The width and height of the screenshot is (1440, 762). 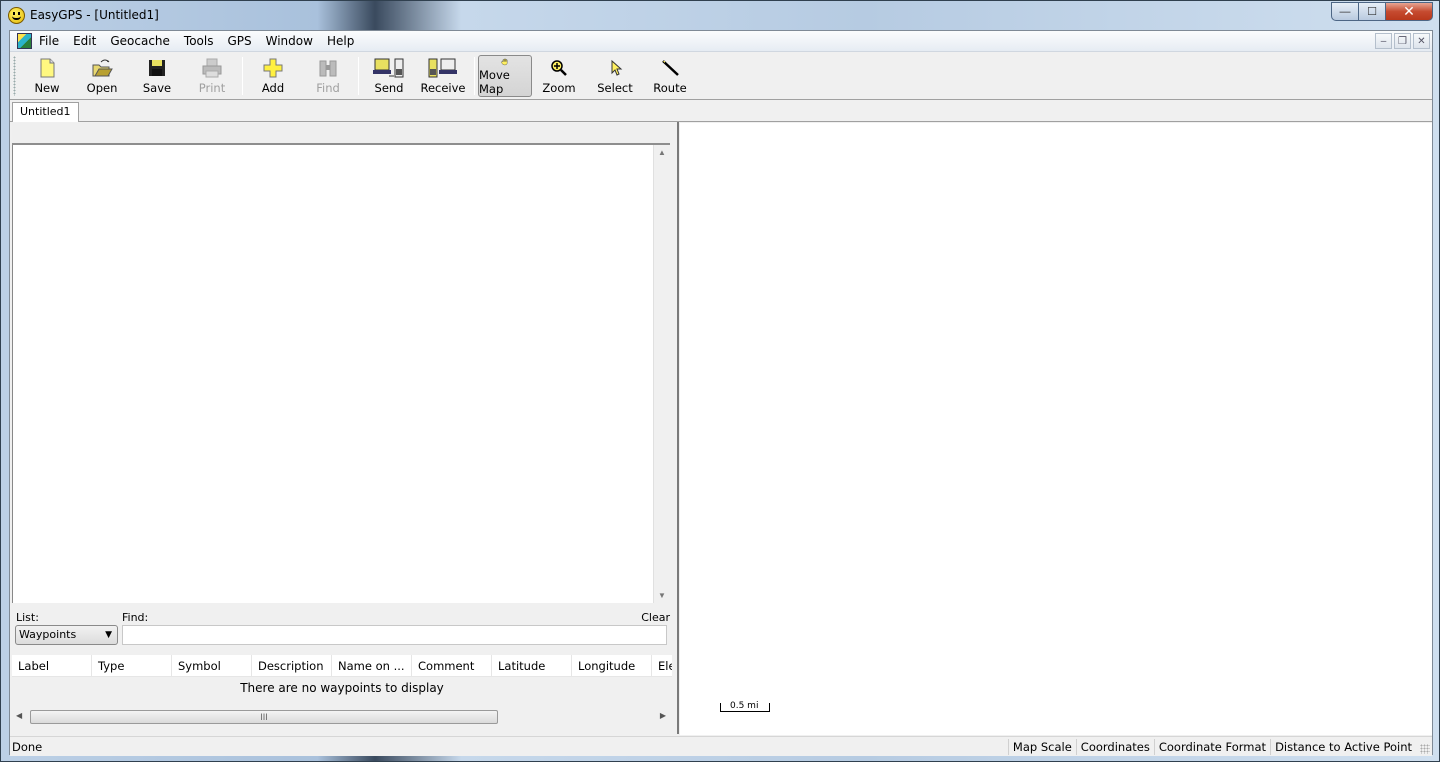 I want to click on list-horizontal-scrollbar: ◀ III ▶, so click(x=342, y=717).